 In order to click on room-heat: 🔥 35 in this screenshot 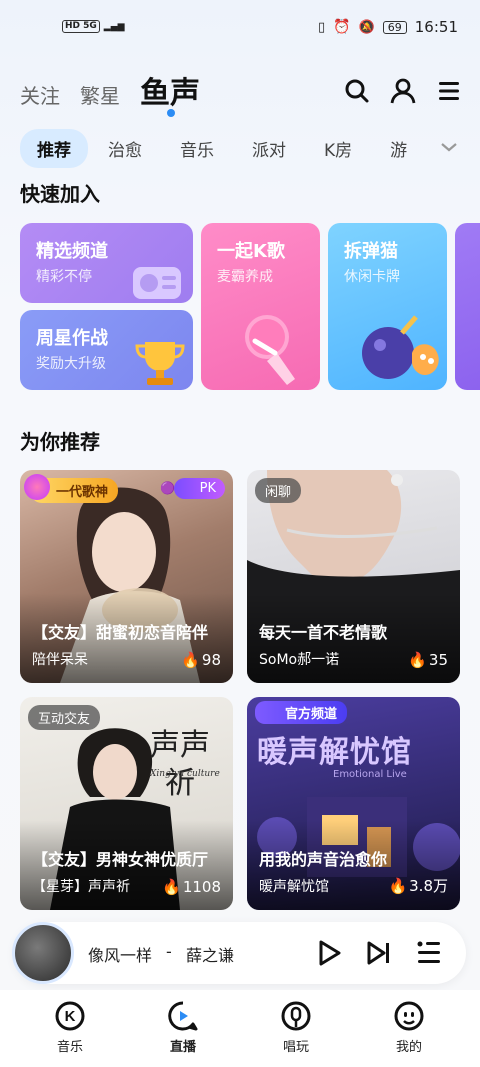, I will do `click(428, 660)`.